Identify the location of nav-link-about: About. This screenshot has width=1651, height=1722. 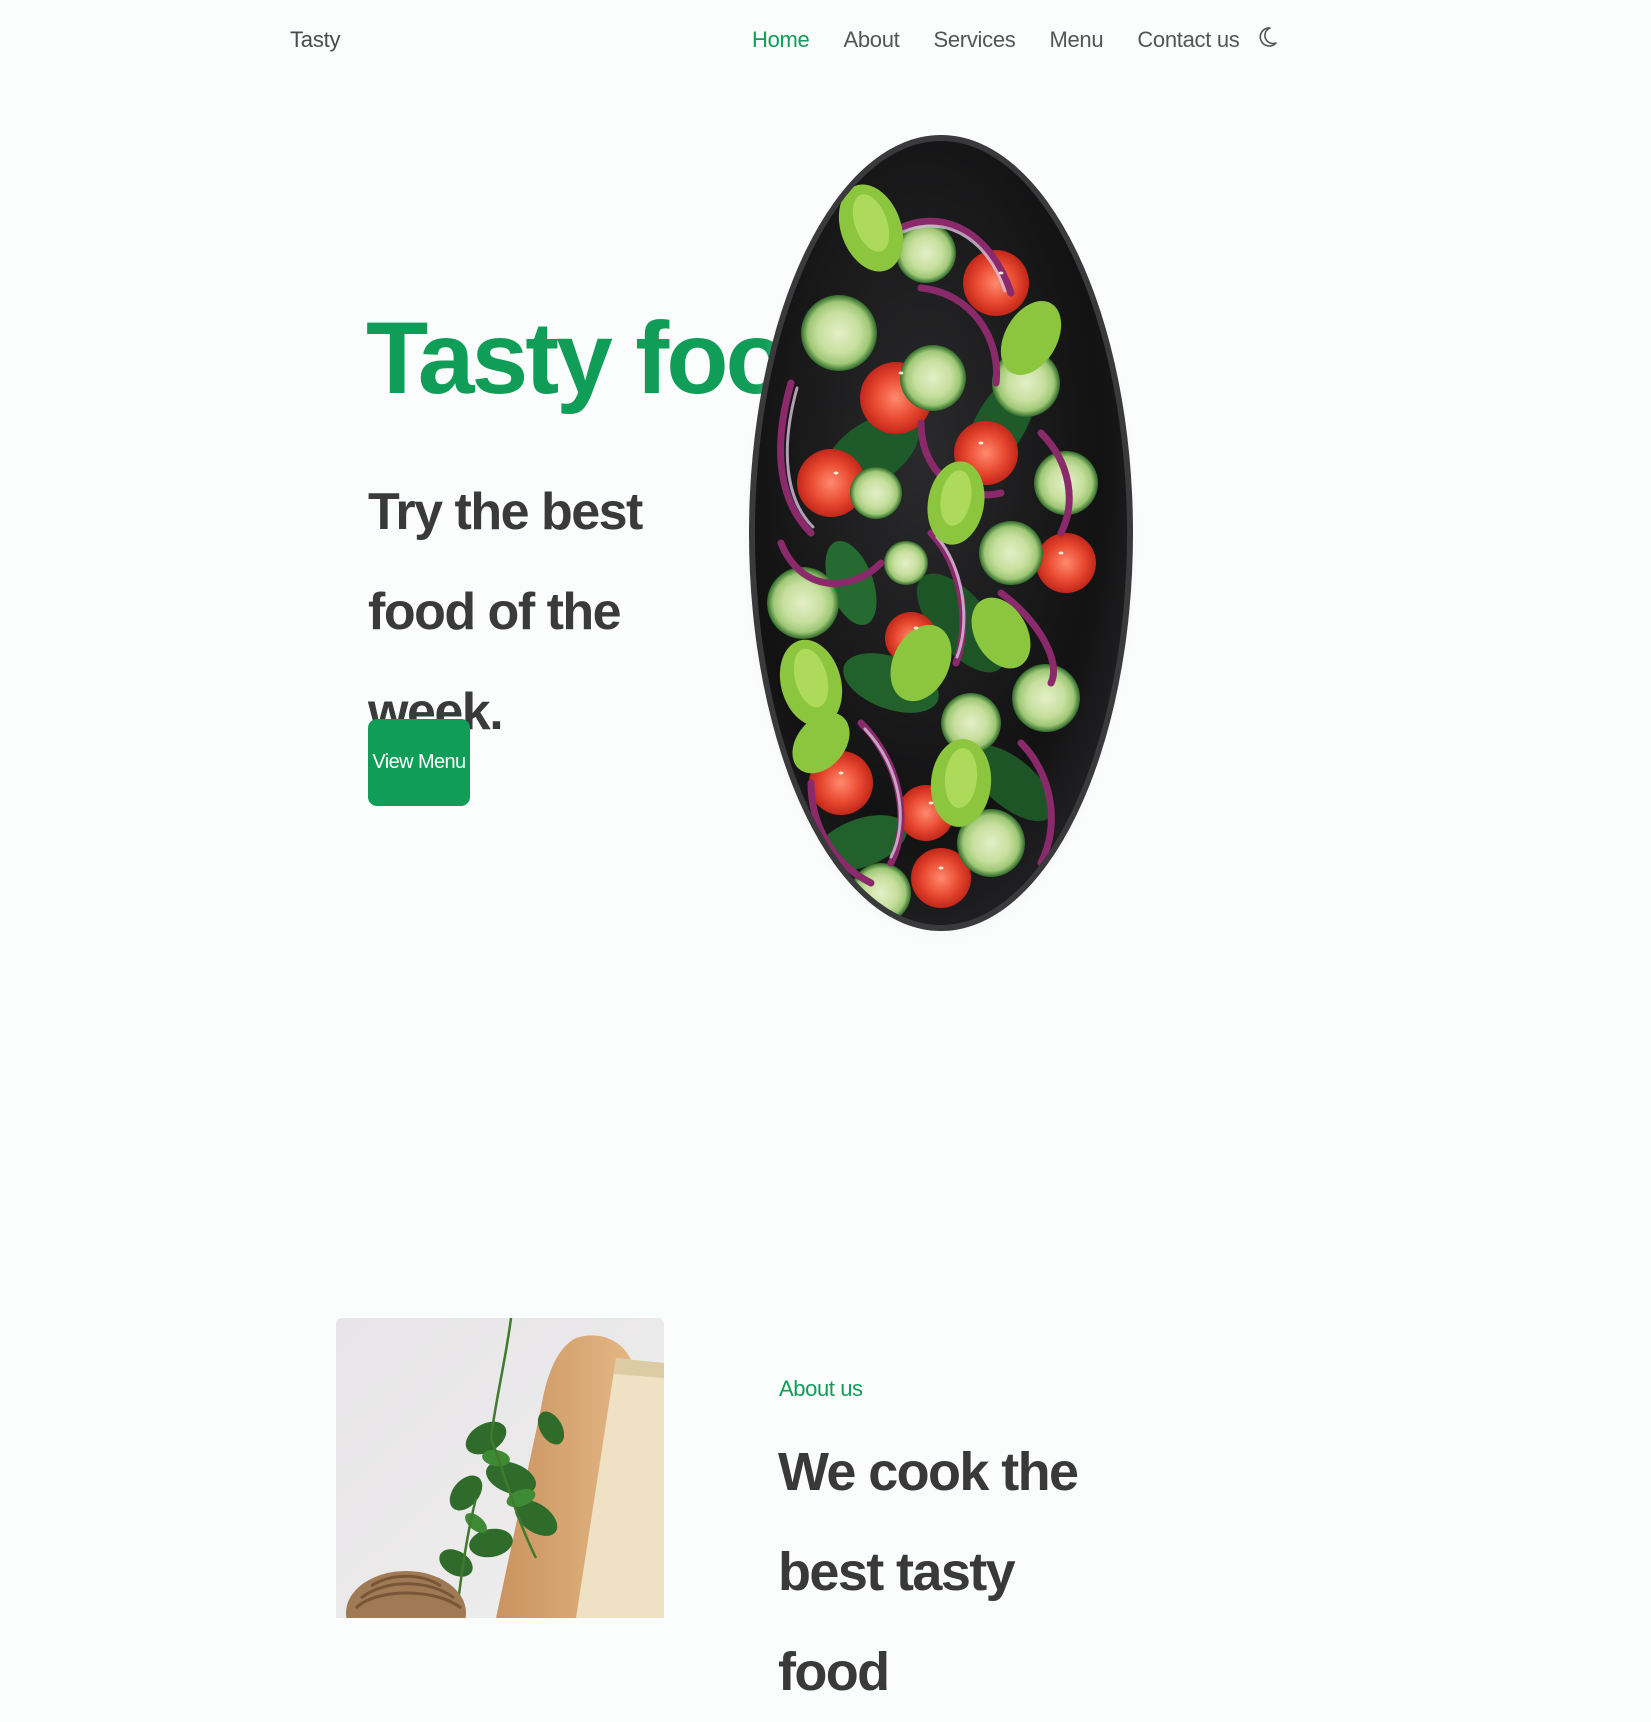
(872, 40).